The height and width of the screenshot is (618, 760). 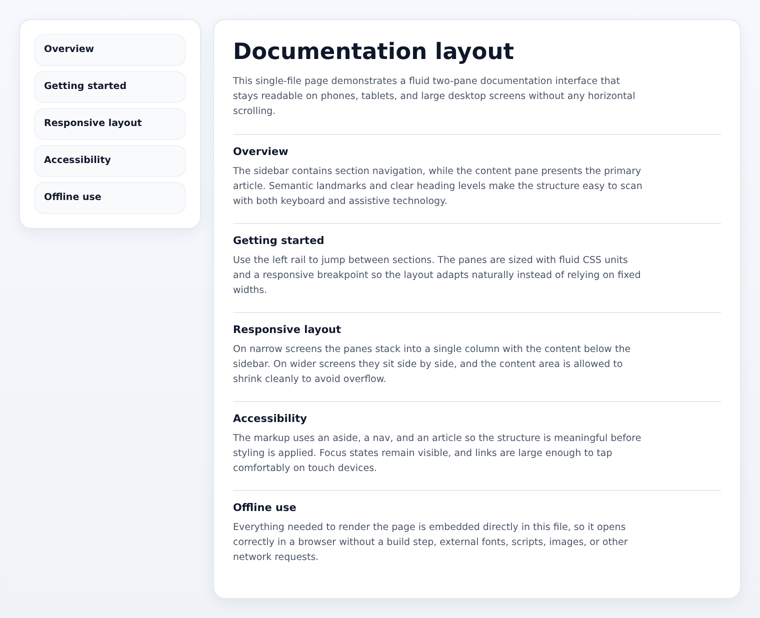 What do you see at coordinates (279, 241) in the screenshot?
I see `section-heading: Getting started` at bounding box center [279, 241].